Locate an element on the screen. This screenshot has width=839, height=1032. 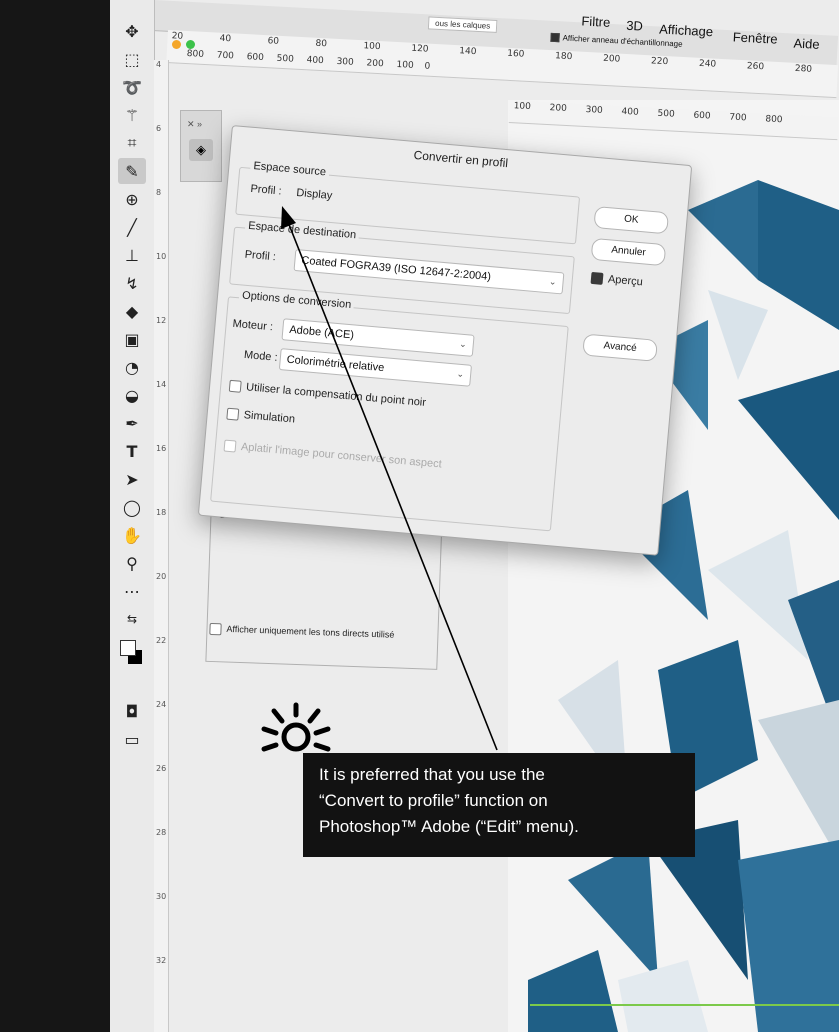
preview-checkbox is located at coordinates (597, 278).